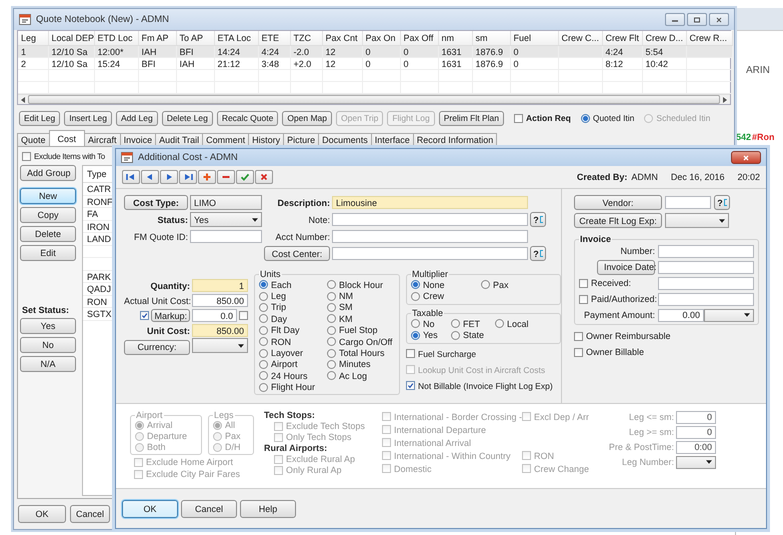 The width and height of the screenshot is (783, 535). What do you see at coordinates (293, 296) in the screenshot?
I see `radio-button: Leg` at bounding box center [293, 296].